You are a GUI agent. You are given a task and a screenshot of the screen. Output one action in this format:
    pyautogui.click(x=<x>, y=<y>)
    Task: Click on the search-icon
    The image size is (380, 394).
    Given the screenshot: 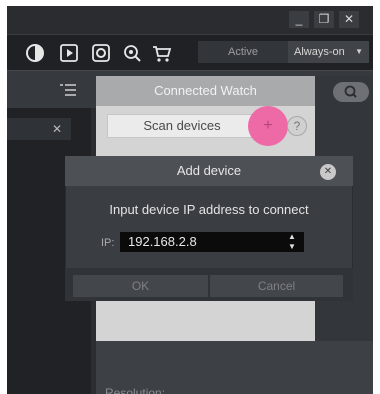 What is the action you would take?
    pyautogui.click(x=350, y=91)
    